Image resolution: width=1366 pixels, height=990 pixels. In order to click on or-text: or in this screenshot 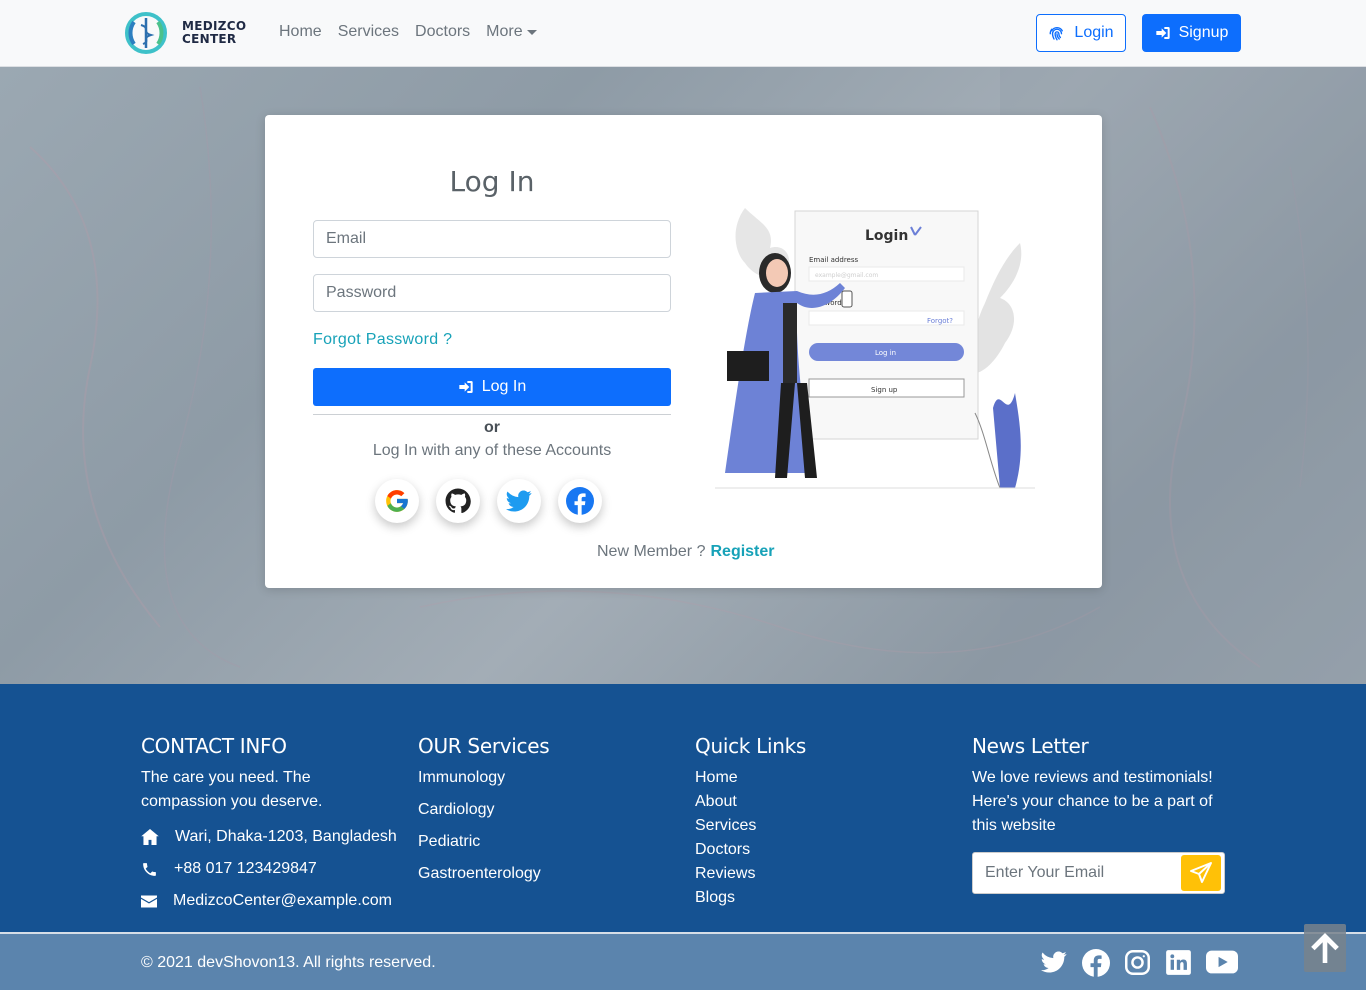, I will do `click(492, 427)`.